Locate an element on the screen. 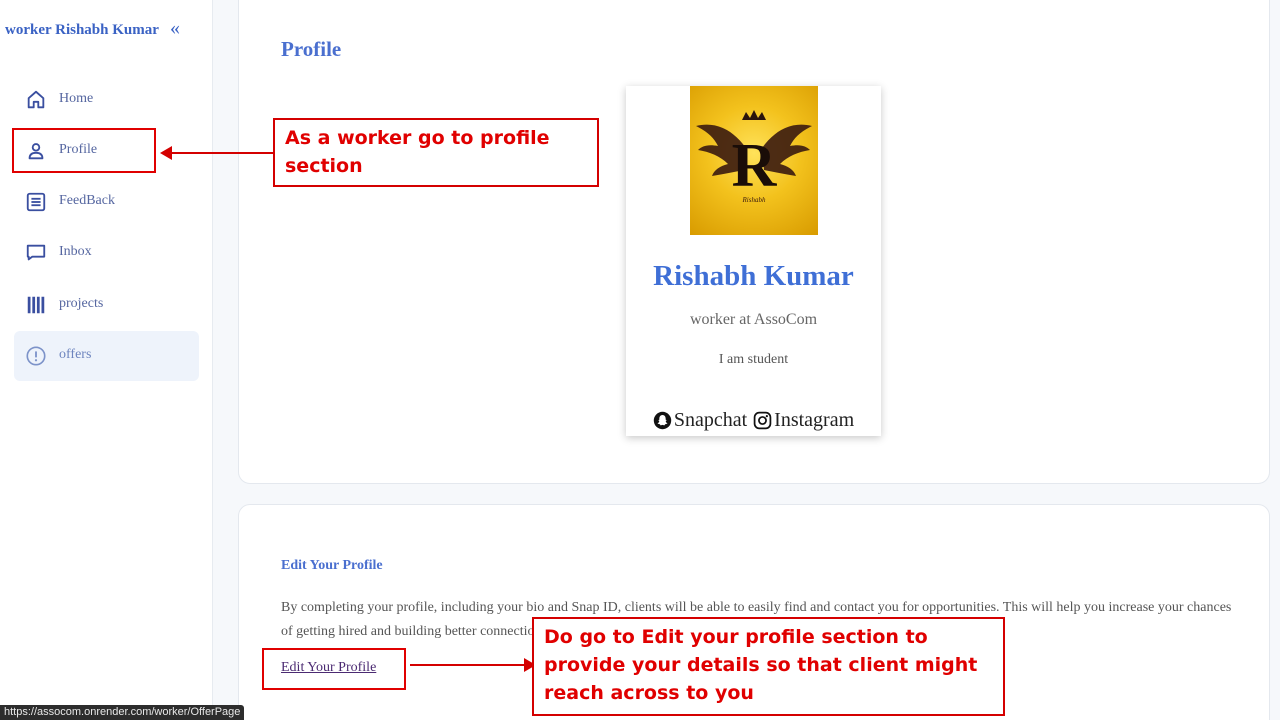 This screenshot has height=720, width=1280. profile-name: Rishabh Kumar is located at coordinates (753, 276).